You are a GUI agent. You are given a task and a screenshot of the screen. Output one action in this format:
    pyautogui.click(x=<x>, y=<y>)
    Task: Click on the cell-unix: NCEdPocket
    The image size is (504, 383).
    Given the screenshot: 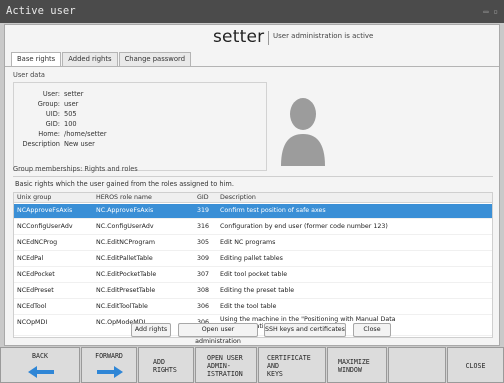 What is the action you would take?
    pyautogui.click(x=36, y=274)
    